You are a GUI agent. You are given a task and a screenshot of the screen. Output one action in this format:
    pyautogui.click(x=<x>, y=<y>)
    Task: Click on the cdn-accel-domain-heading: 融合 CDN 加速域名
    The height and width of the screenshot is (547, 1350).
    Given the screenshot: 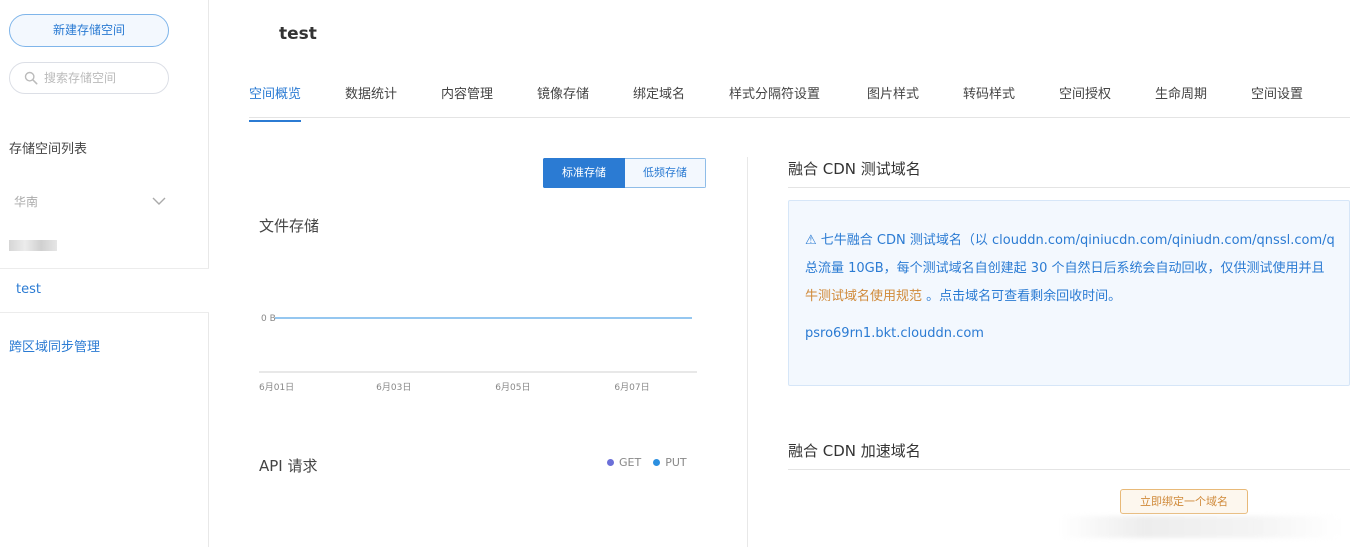 What is the action you would take?
    pyautogui.click(x=1069, y=455)
    